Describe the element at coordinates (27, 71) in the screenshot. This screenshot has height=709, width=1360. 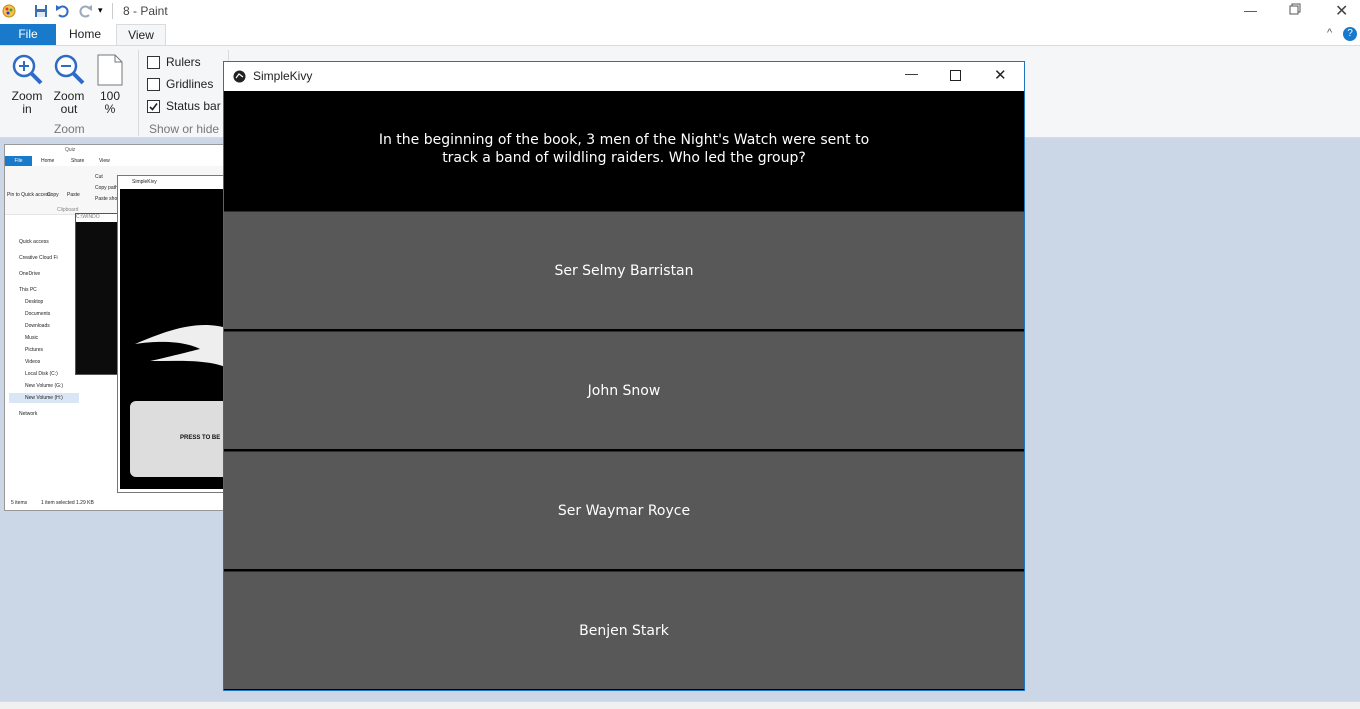
I see `zoom-in-icon` at that location.